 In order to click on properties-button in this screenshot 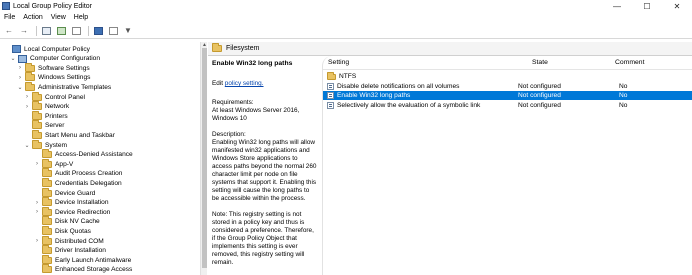, I will do `click(113, 30)`.